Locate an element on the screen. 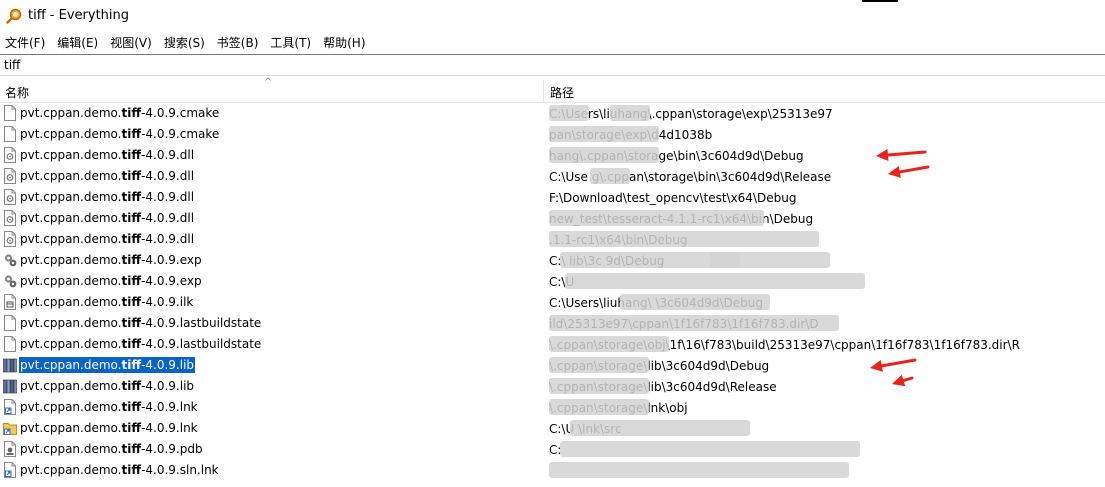 This screenshot has height=487, width=1105. file-name: pvt.cppan.demo.tiff-4.0.9.lib is located at coordinates (107, 365).